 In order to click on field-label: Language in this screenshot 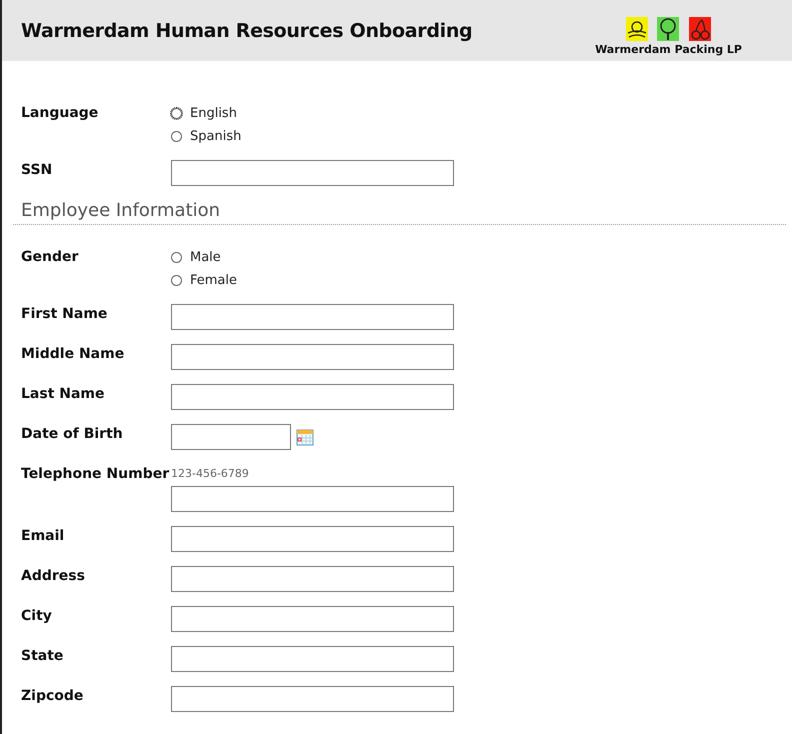, I will do `click(60, 113)`.